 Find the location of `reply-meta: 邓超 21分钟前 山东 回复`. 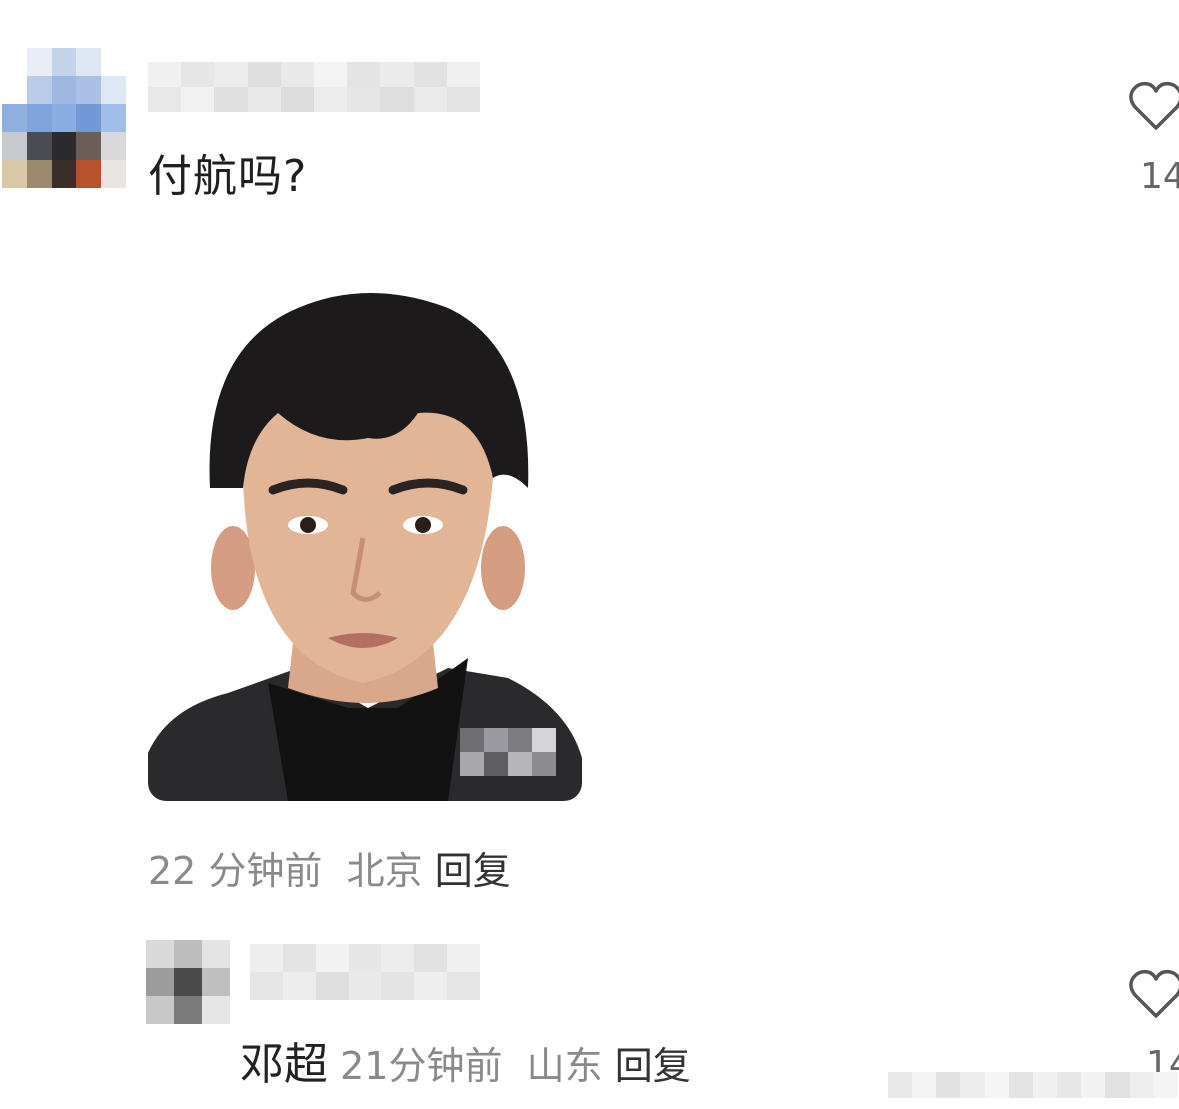

reply-meta: 邓超 21分钟前 山东 回复 is located at coordinates (465, 1060).